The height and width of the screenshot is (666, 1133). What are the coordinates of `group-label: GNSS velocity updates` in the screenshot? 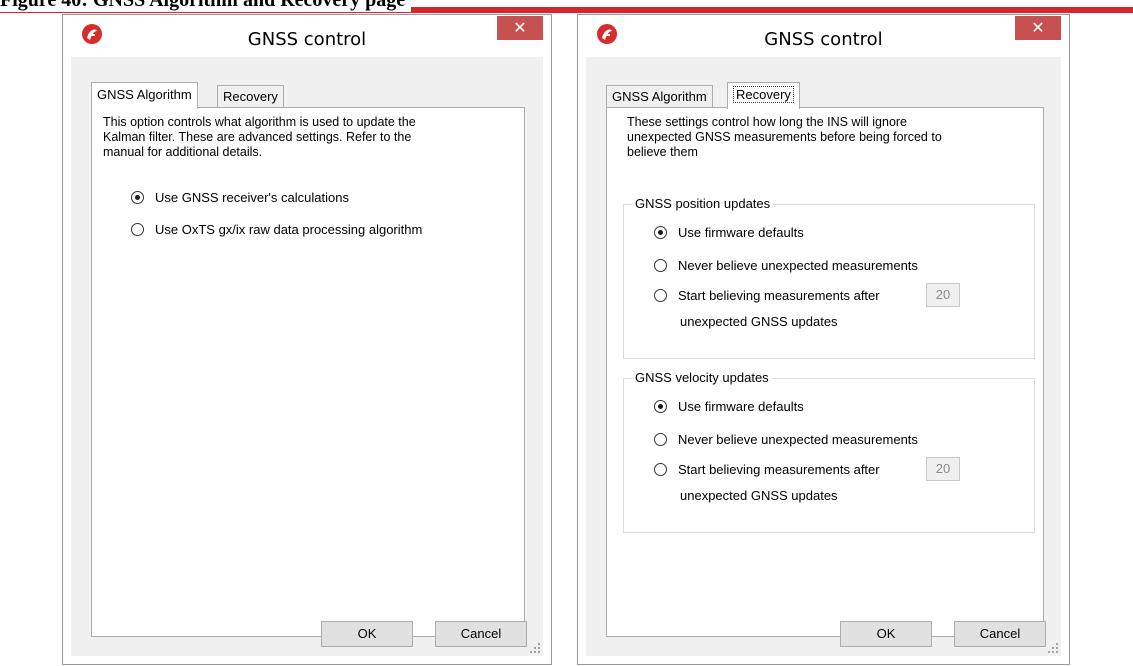 It's located at (702, 377).